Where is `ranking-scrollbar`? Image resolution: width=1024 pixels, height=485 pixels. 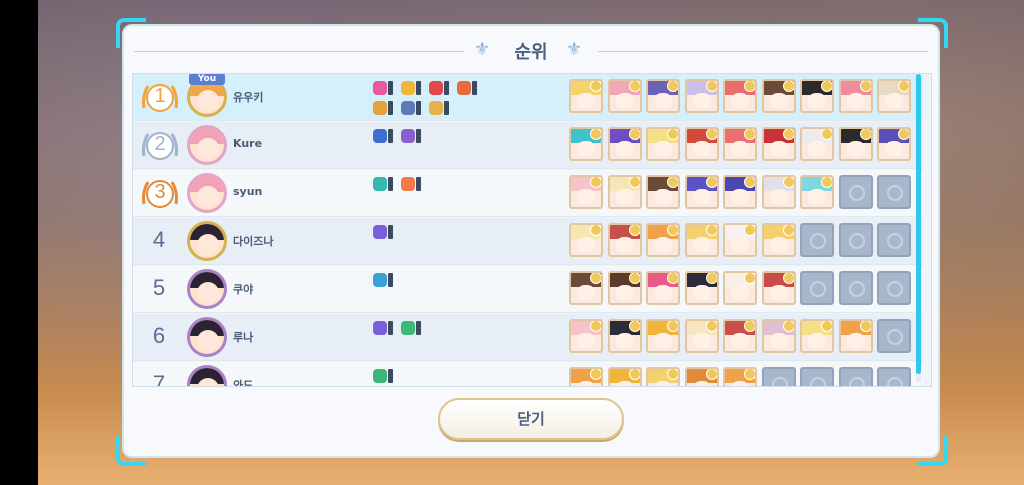 ranking-scrollbar is located at coordinates (918, 227).